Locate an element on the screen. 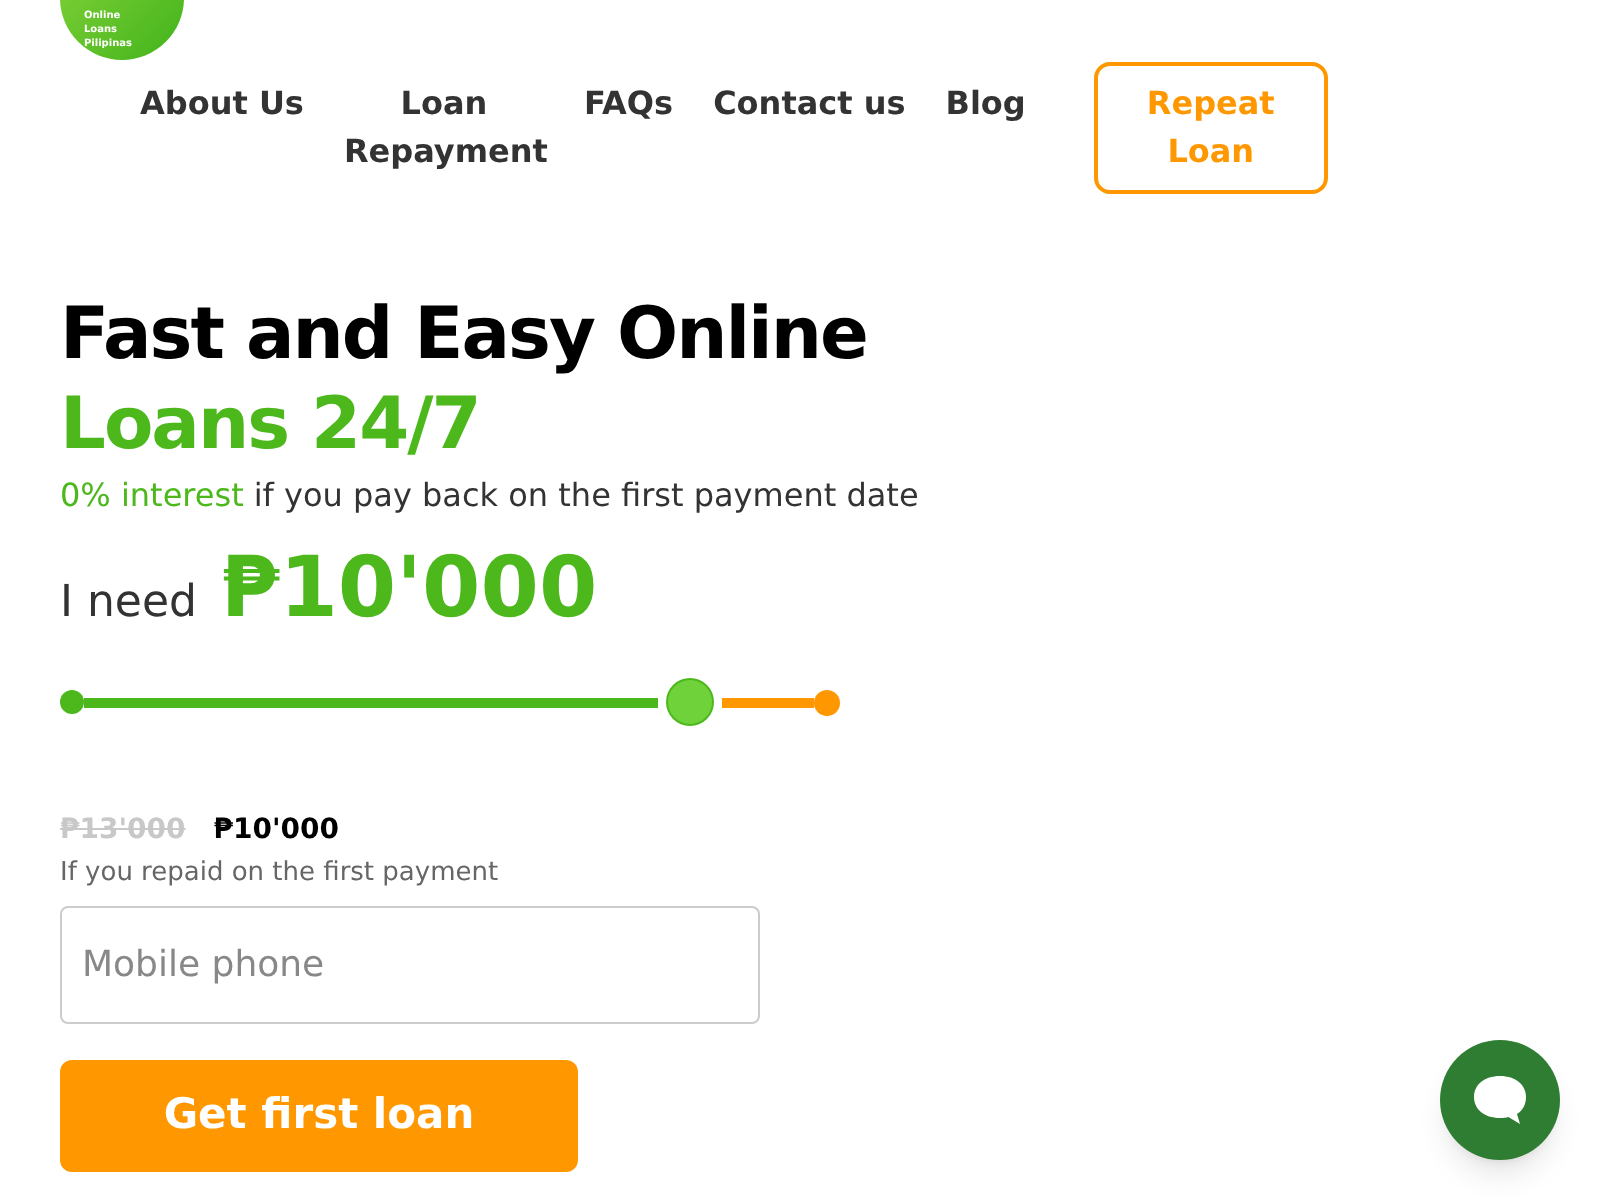  nav-link: FAQs is located at coordinates (628, 95).